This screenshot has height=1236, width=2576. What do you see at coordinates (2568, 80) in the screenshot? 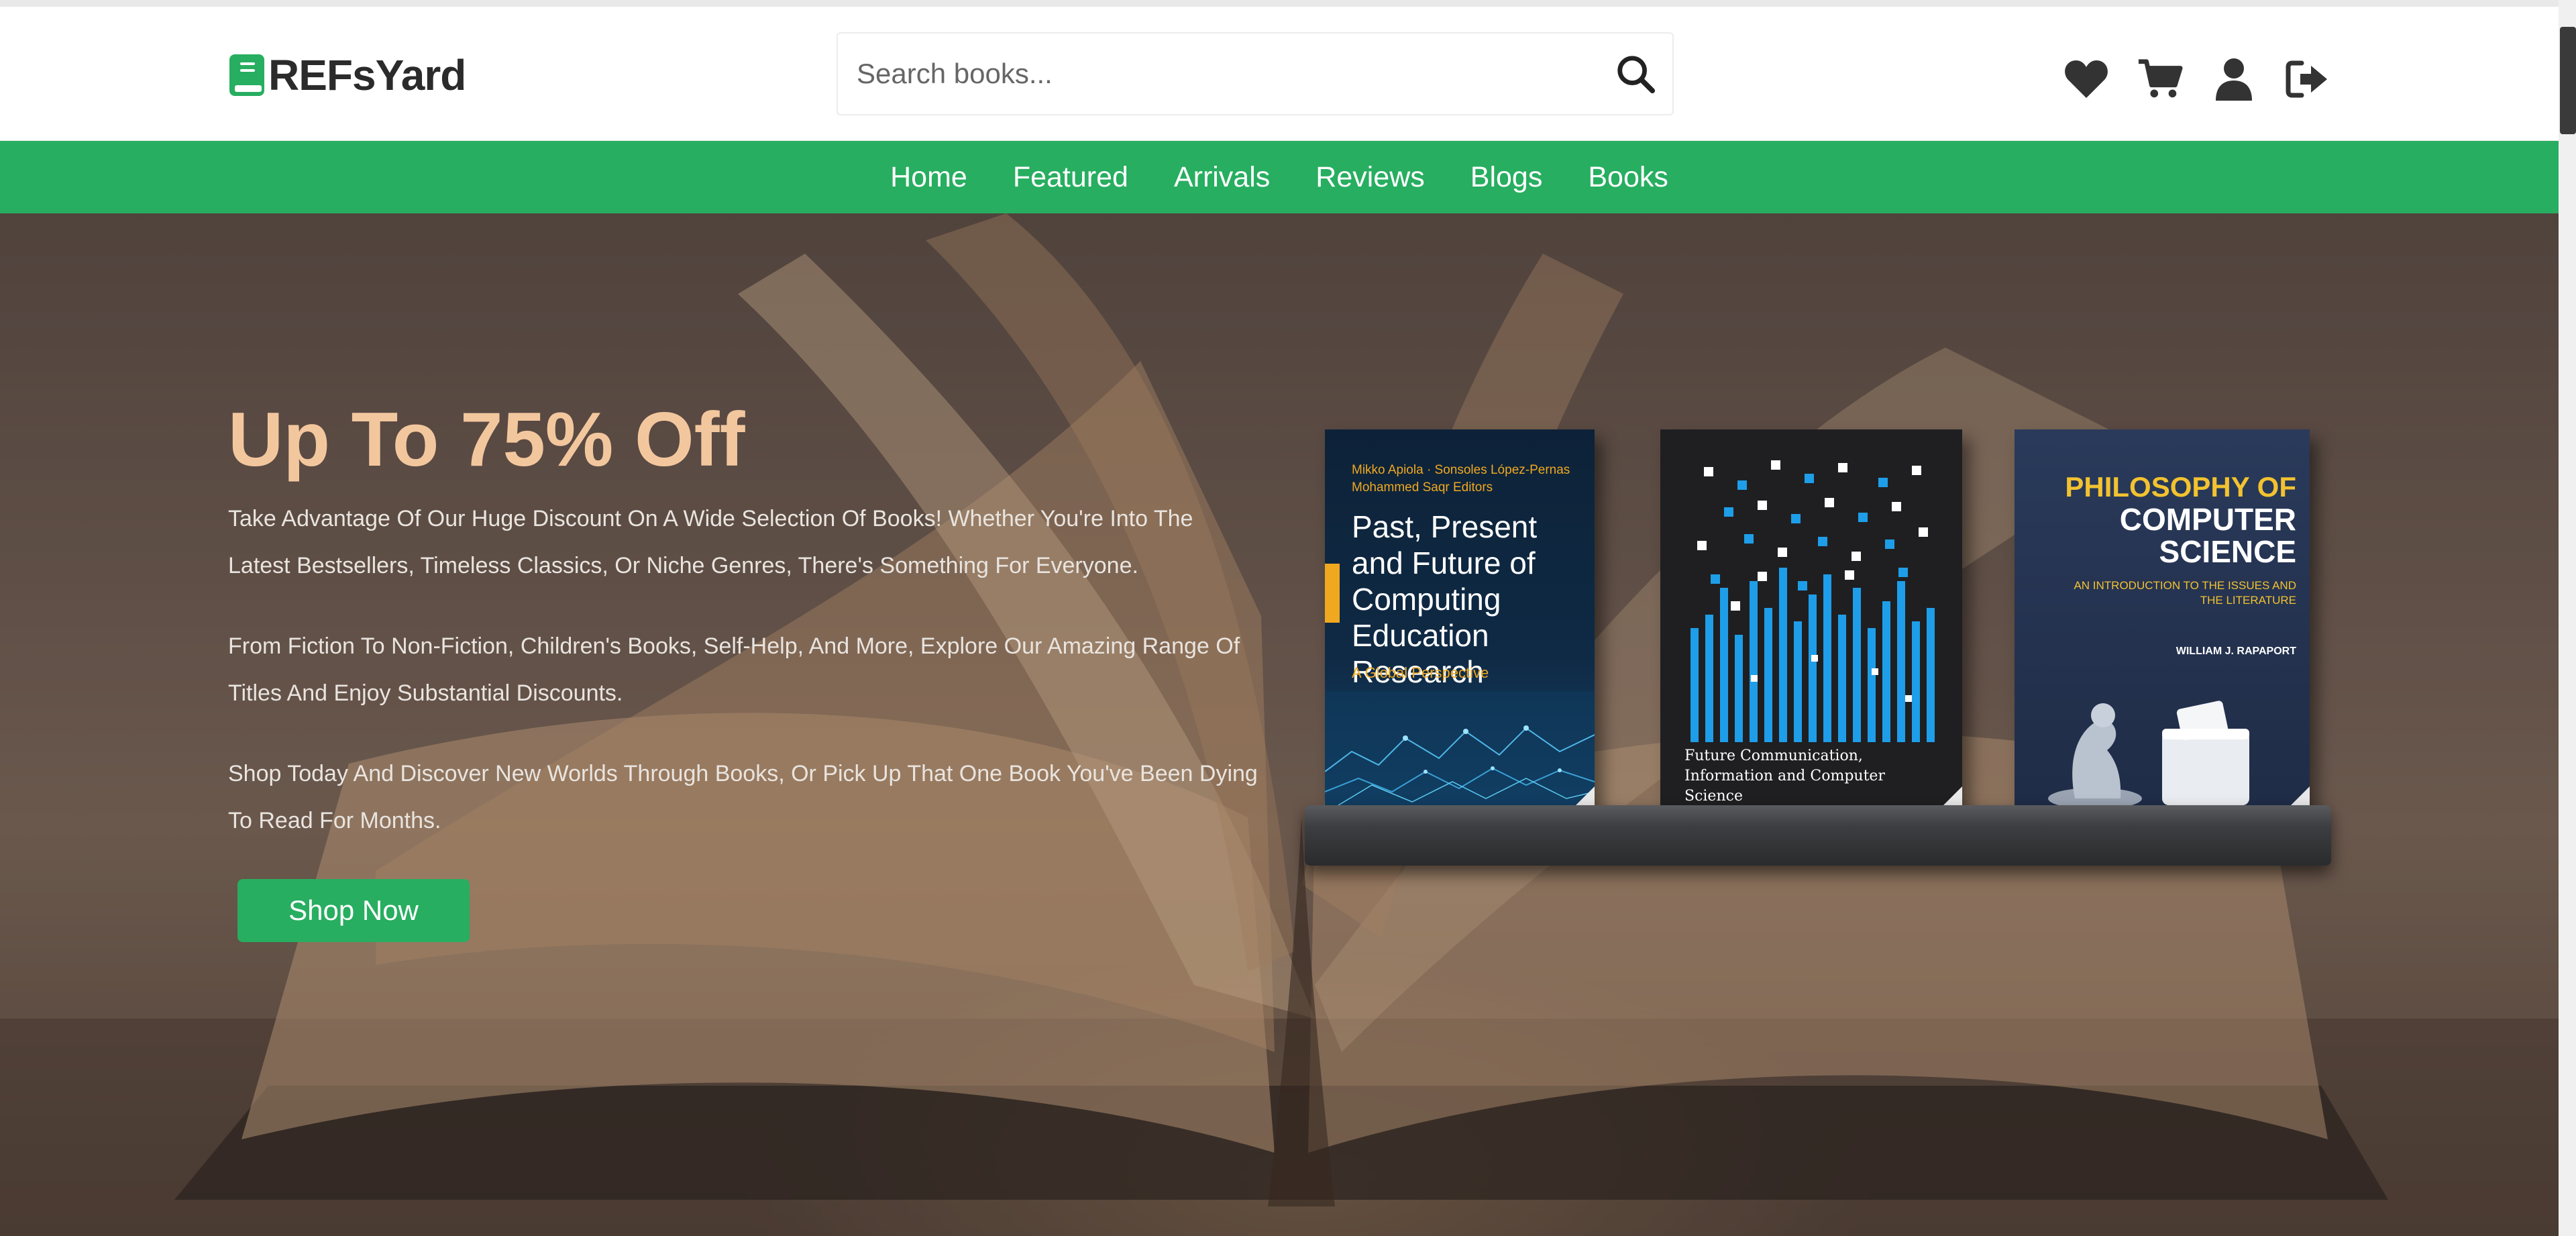
I see `scrollbar-thumb` at bounding box center [2568, 80].